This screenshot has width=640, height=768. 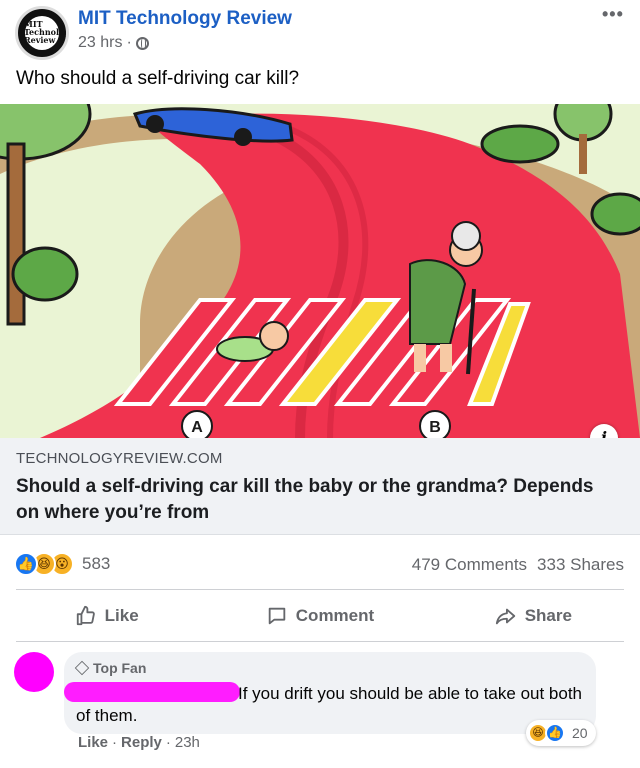 I want to click on diamond-icon, so click(x=82, y=668).